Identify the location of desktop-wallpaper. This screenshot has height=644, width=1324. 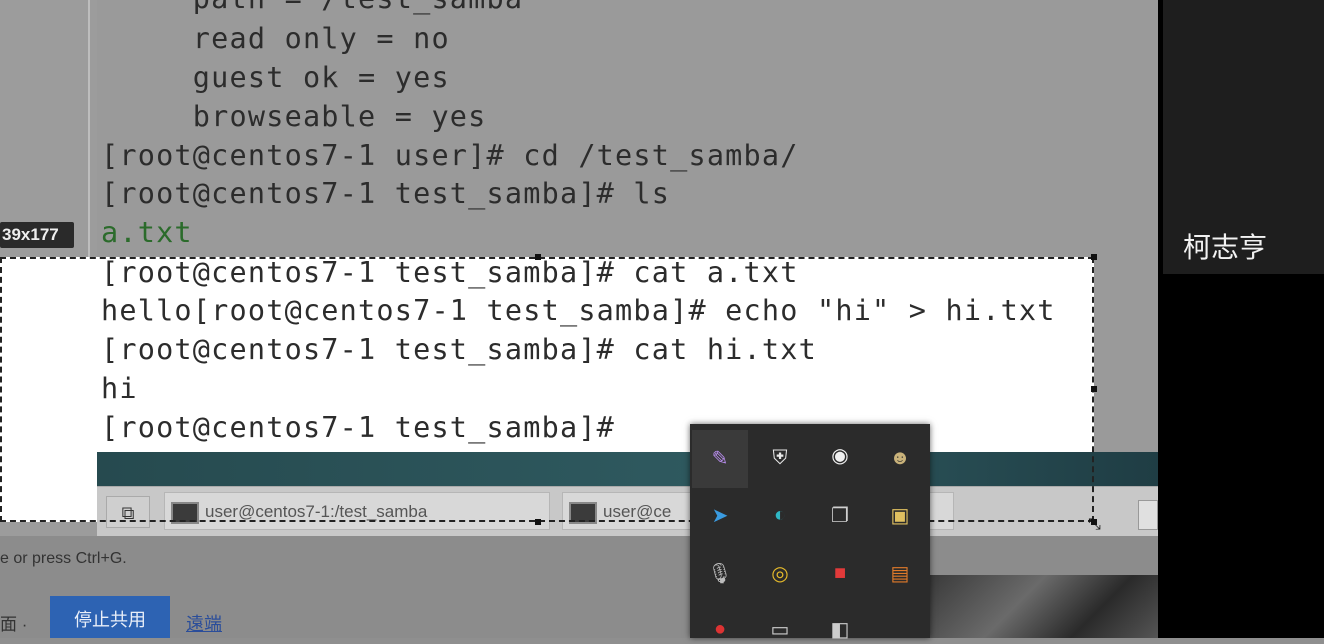
(1044, 606).